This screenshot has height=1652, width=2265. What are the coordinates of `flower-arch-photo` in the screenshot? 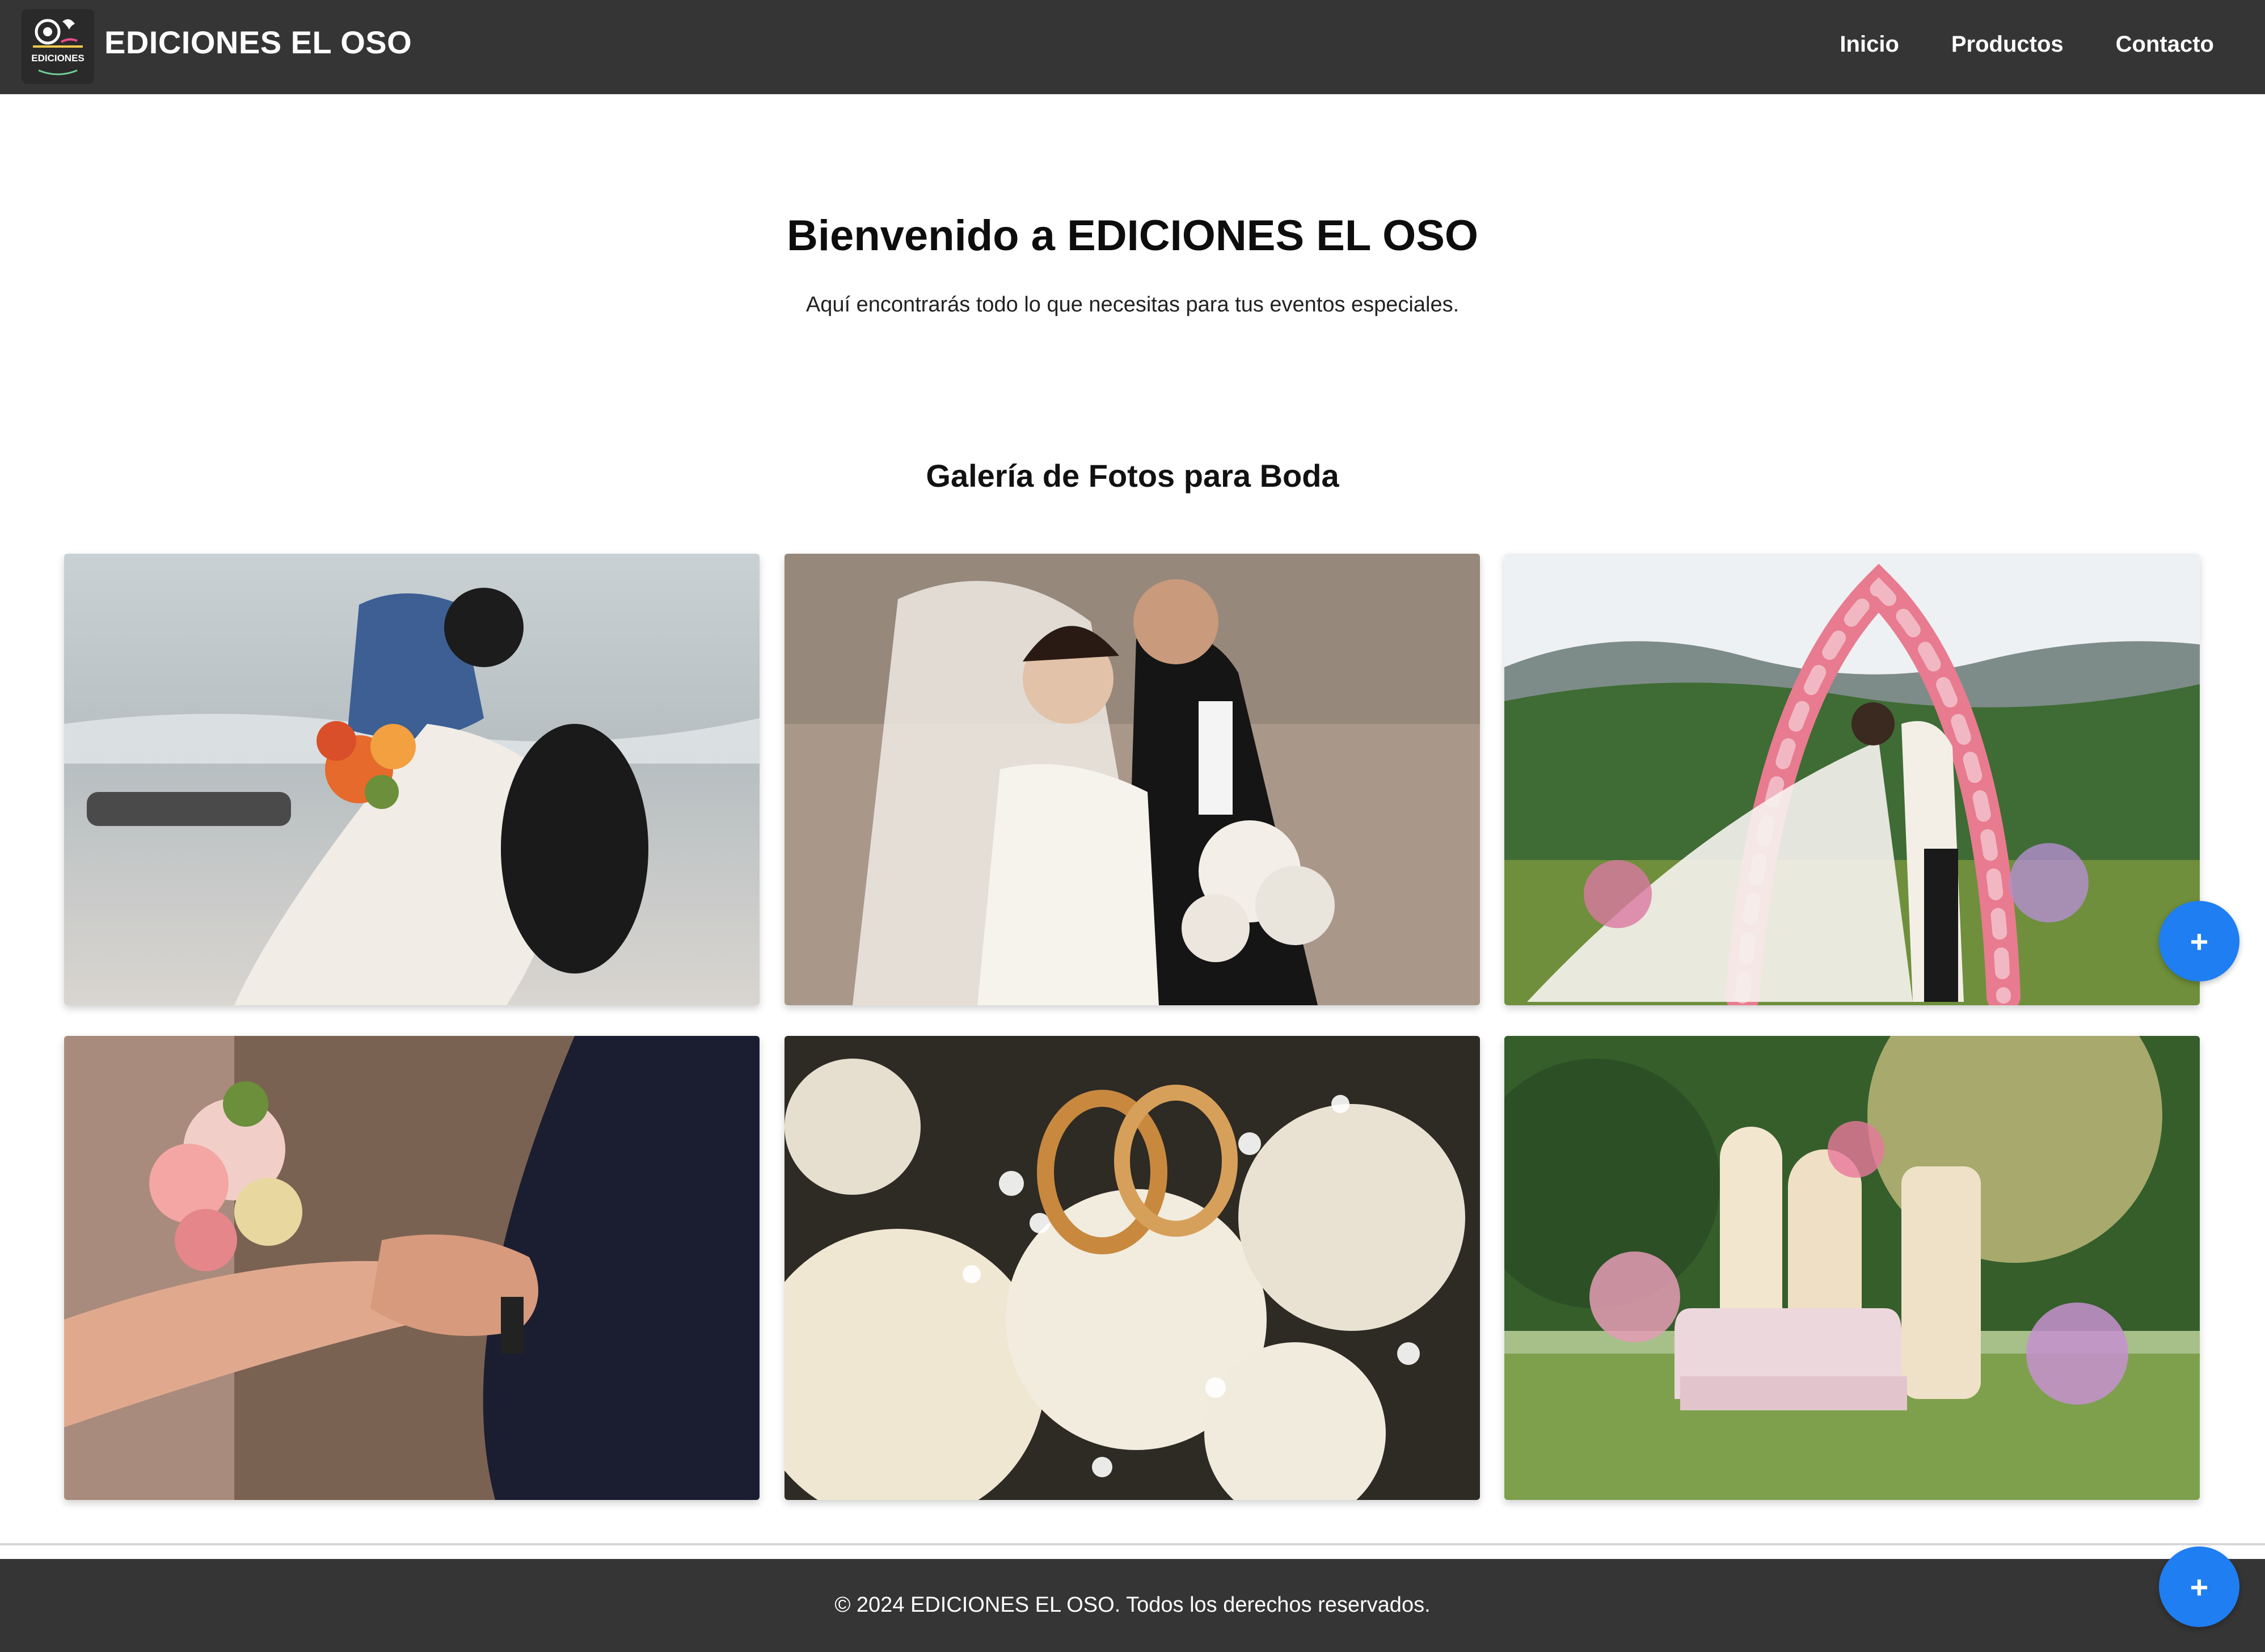 It's located at (1852, 779).